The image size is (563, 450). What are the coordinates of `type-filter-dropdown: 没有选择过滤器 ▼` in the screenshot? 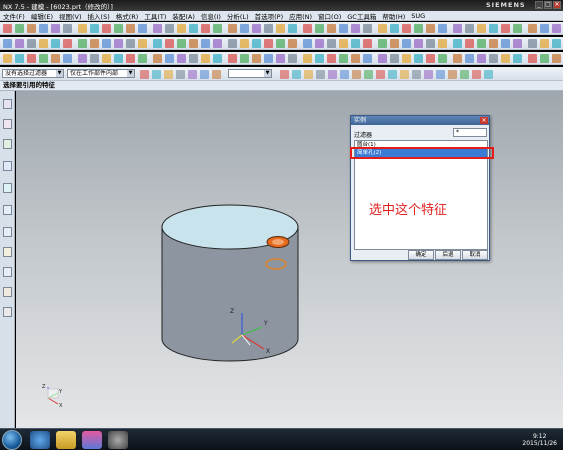 It's located at (33, 73).